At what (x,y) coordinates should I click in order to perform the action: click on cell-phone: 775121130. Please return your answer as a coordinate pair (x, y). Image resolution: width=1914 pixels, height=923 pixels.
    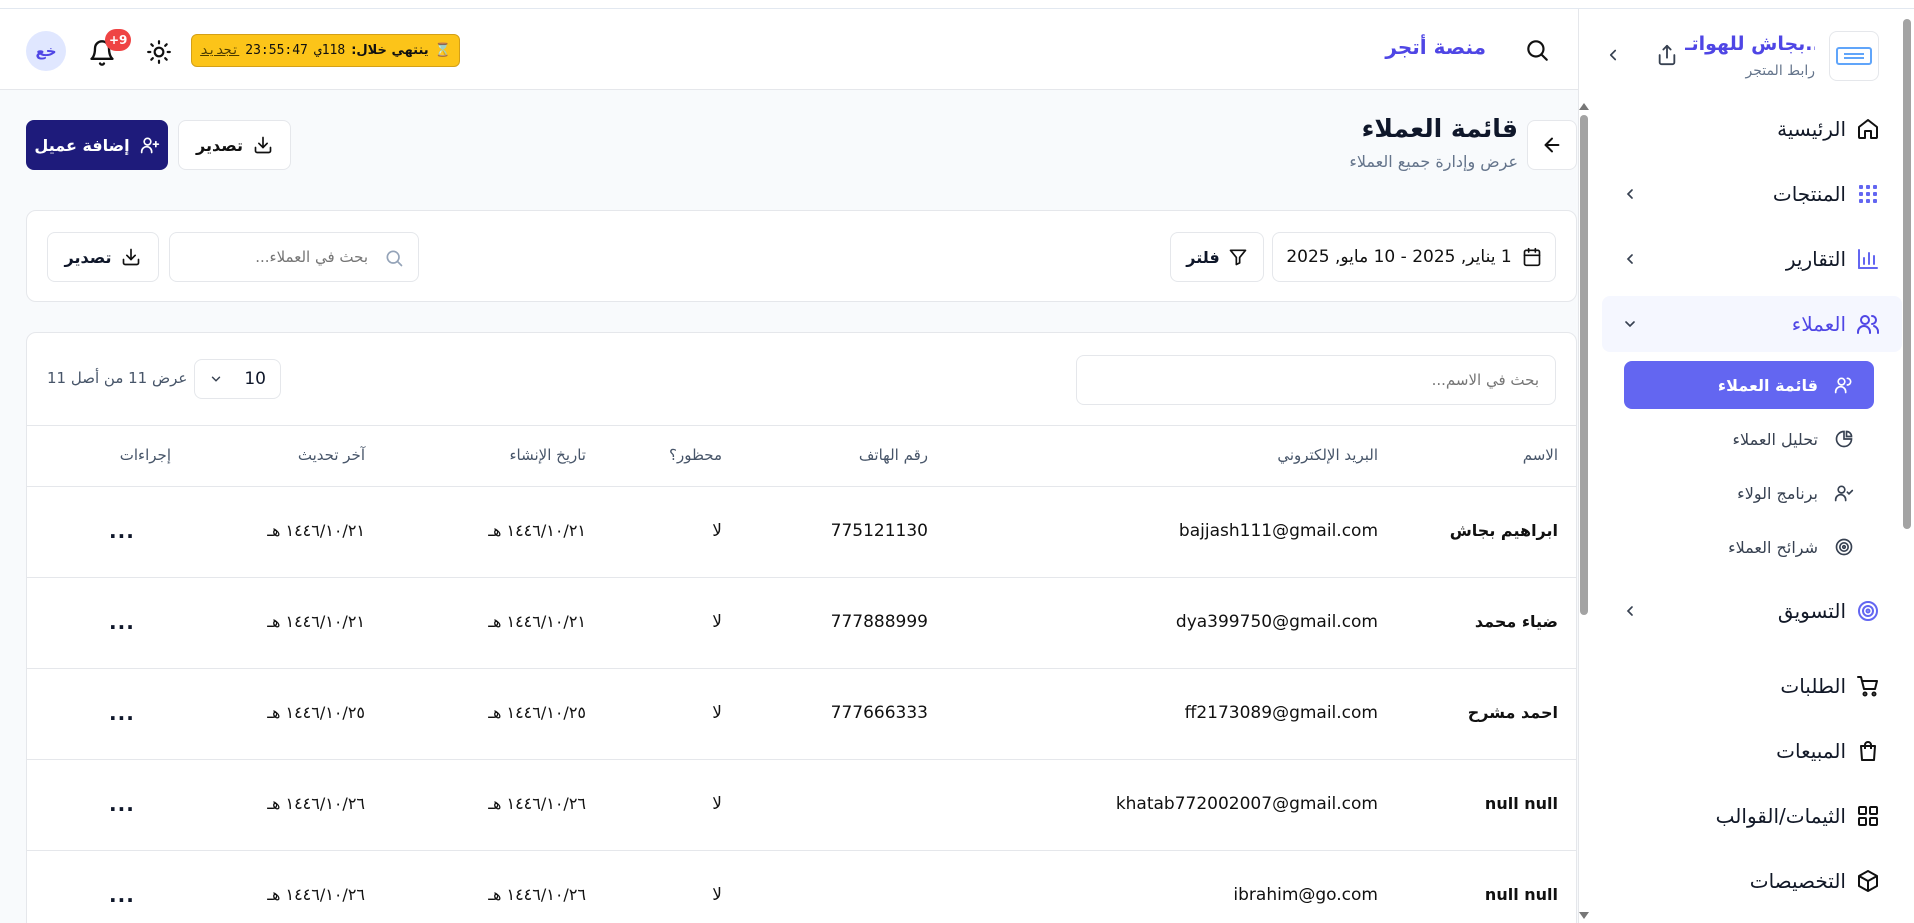
    Looking at the image, I should click on (879, 531).